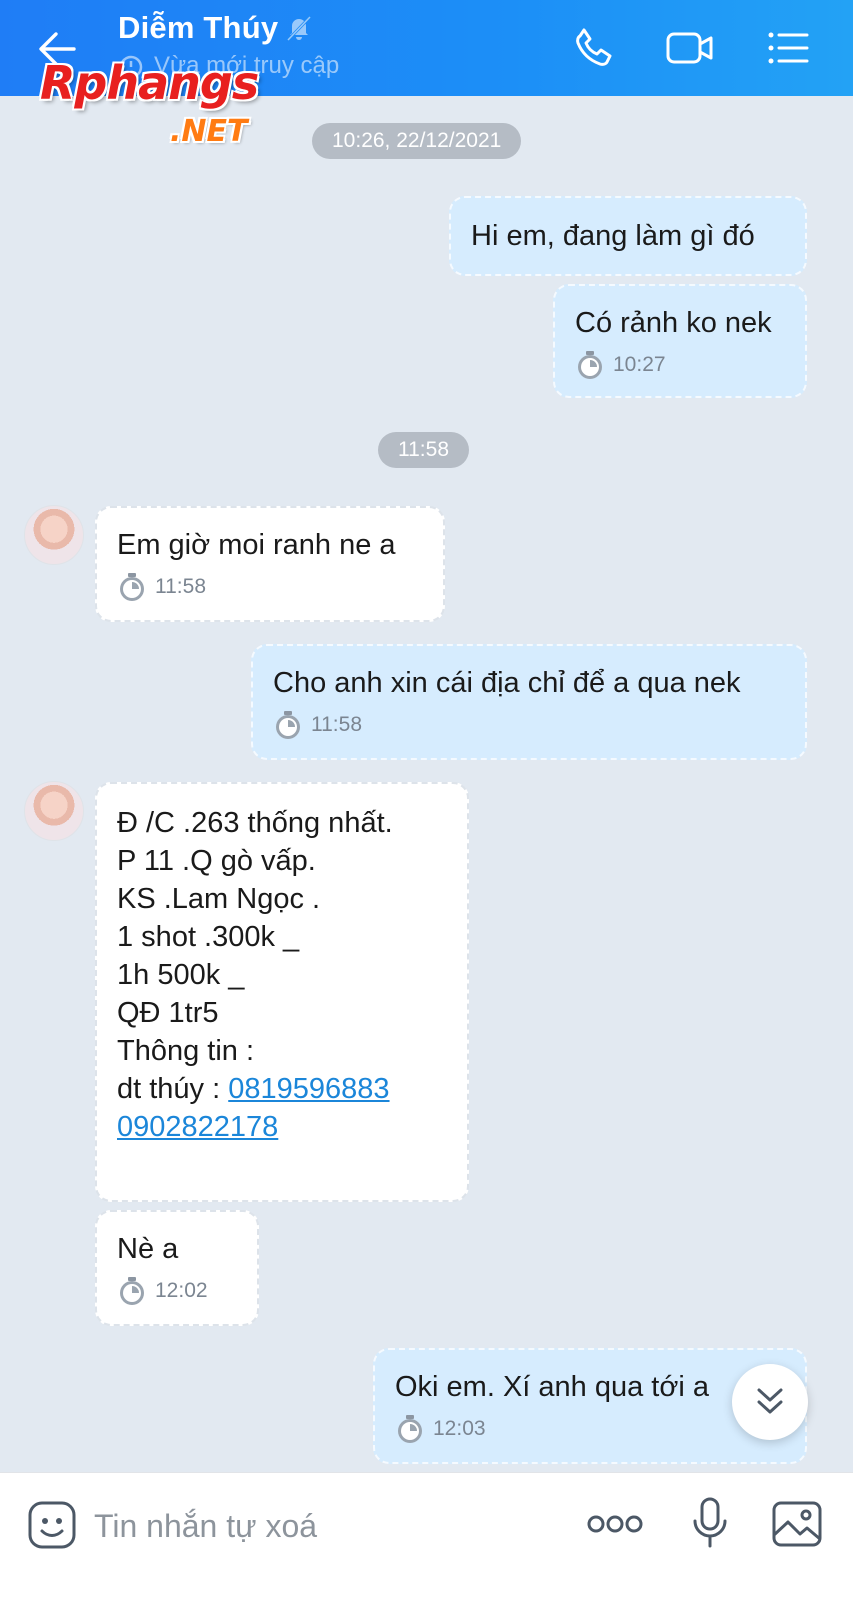 The image size is (853, 1600). I want to click on watermark-logo: Rphangs .NET, so click(170, 103).